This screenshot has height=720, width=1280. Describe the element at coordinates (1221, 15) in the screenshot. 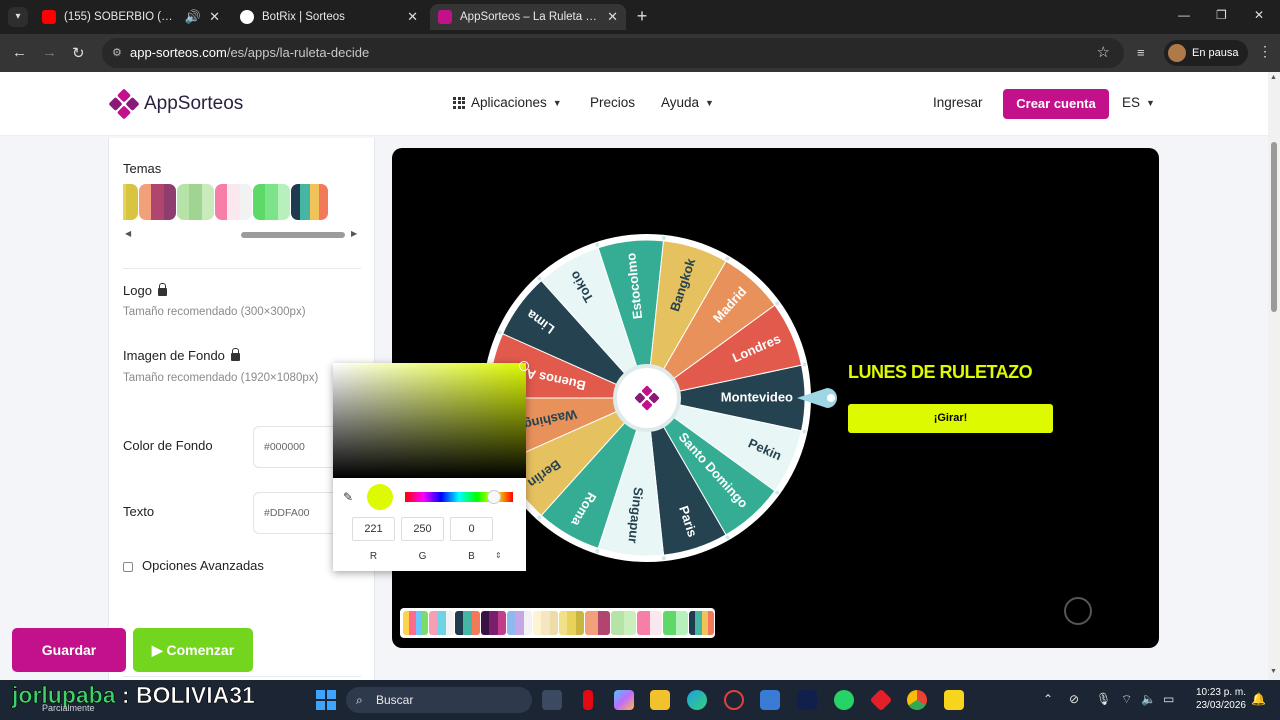

I see `maximize-icon: ❐` at that location.